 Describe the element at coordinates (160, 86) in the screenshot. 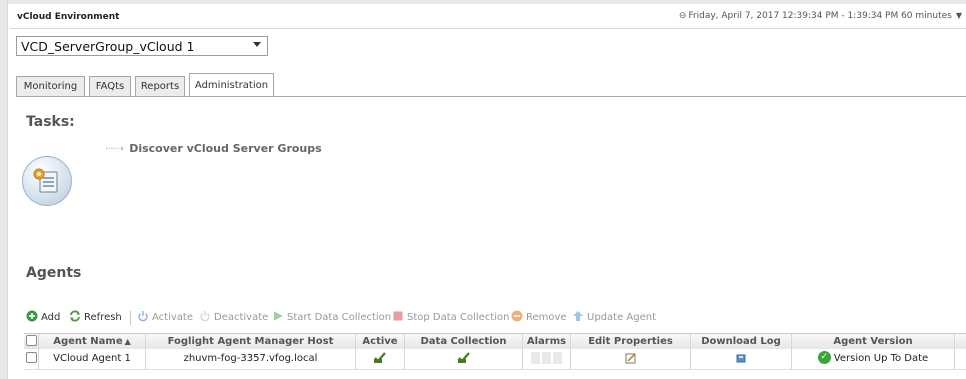

I see `tab-reports: Reports` at that location.